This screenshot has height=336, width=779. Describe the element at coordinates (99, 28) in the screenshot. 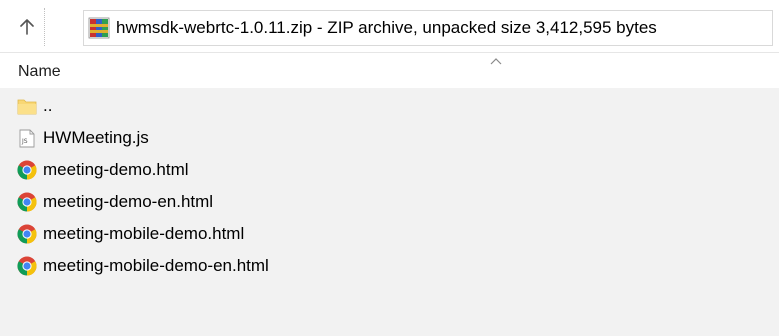

I see `winrar-archive-icon` at that location.